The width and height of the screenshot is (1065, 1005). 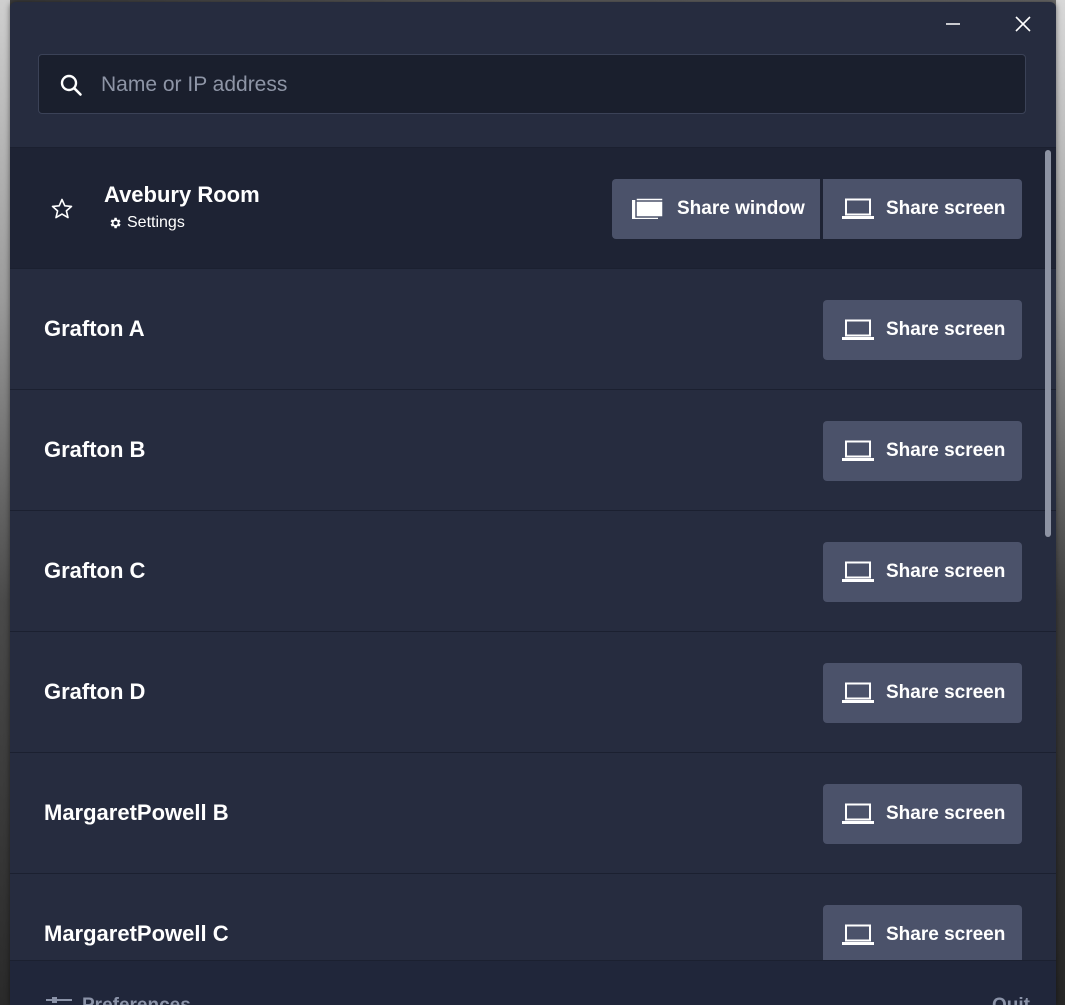 What do you see at coordinates (551, 85) in the screenshot?
I see `search-input` at bounding box center [551, 85].